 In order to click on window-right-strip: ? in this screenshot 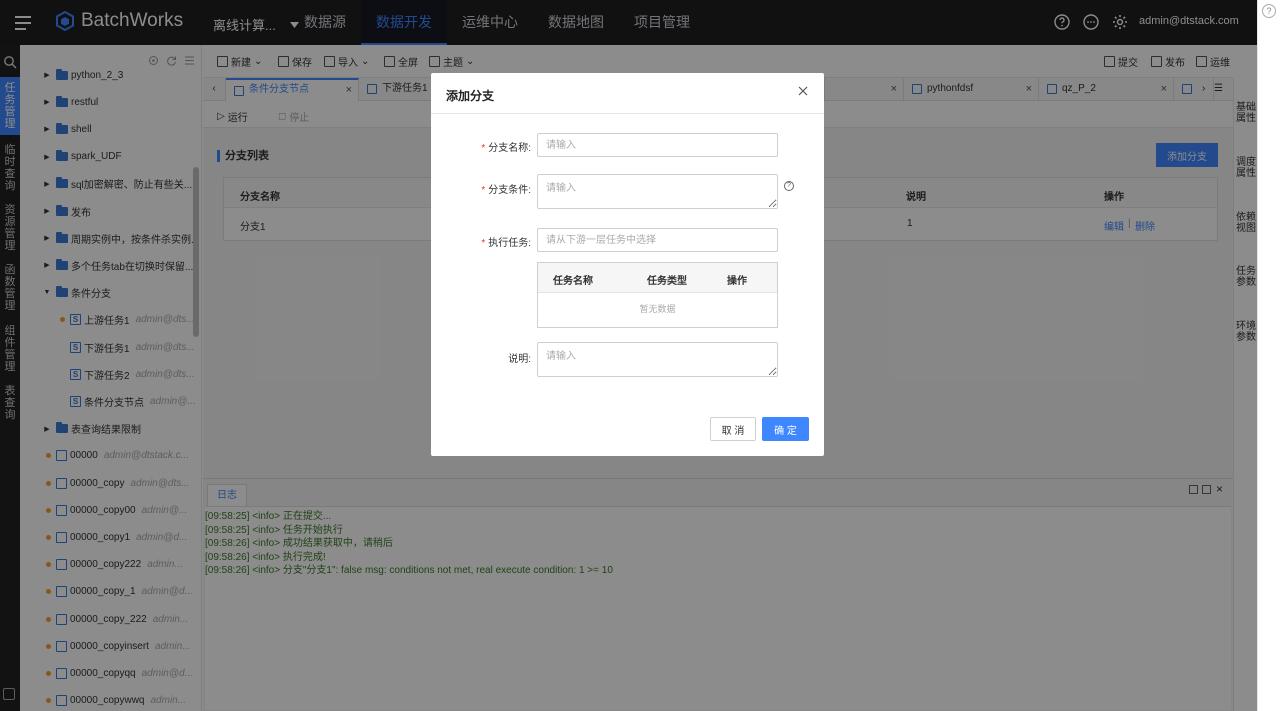, I will do `click(1268, 355)`.